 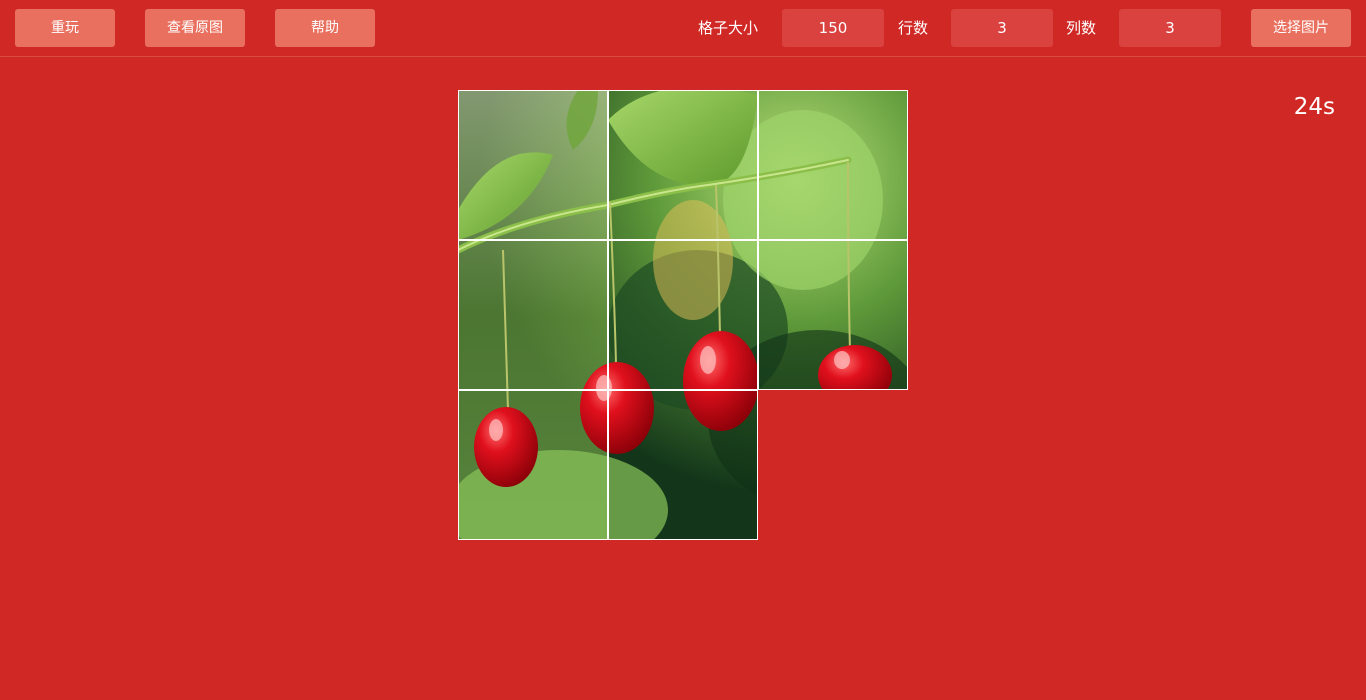 What do you see at coordinates (195, 28) in the screenshot?
I see `view-original-button: 查看原图` at bounding box center [195, 28].